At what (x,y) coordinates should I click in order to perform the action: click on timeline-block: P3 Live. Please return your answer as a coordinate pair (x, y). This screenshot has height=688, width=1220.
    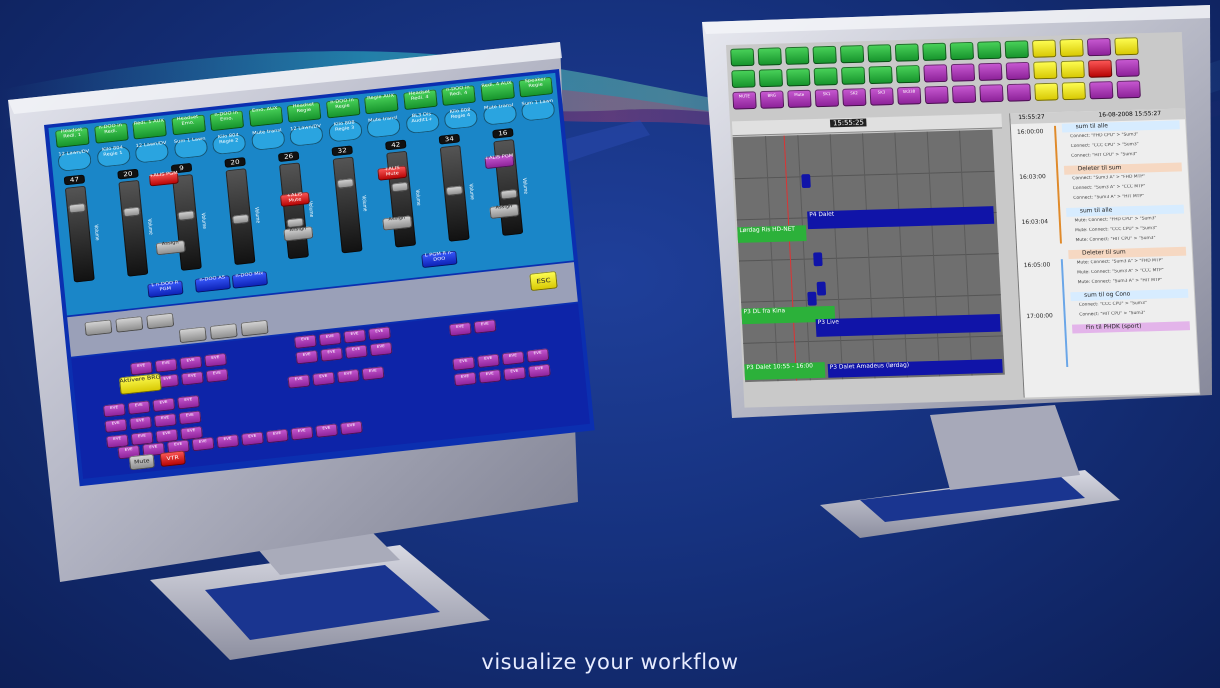
    Looking at the image, I should click on (908, 325).